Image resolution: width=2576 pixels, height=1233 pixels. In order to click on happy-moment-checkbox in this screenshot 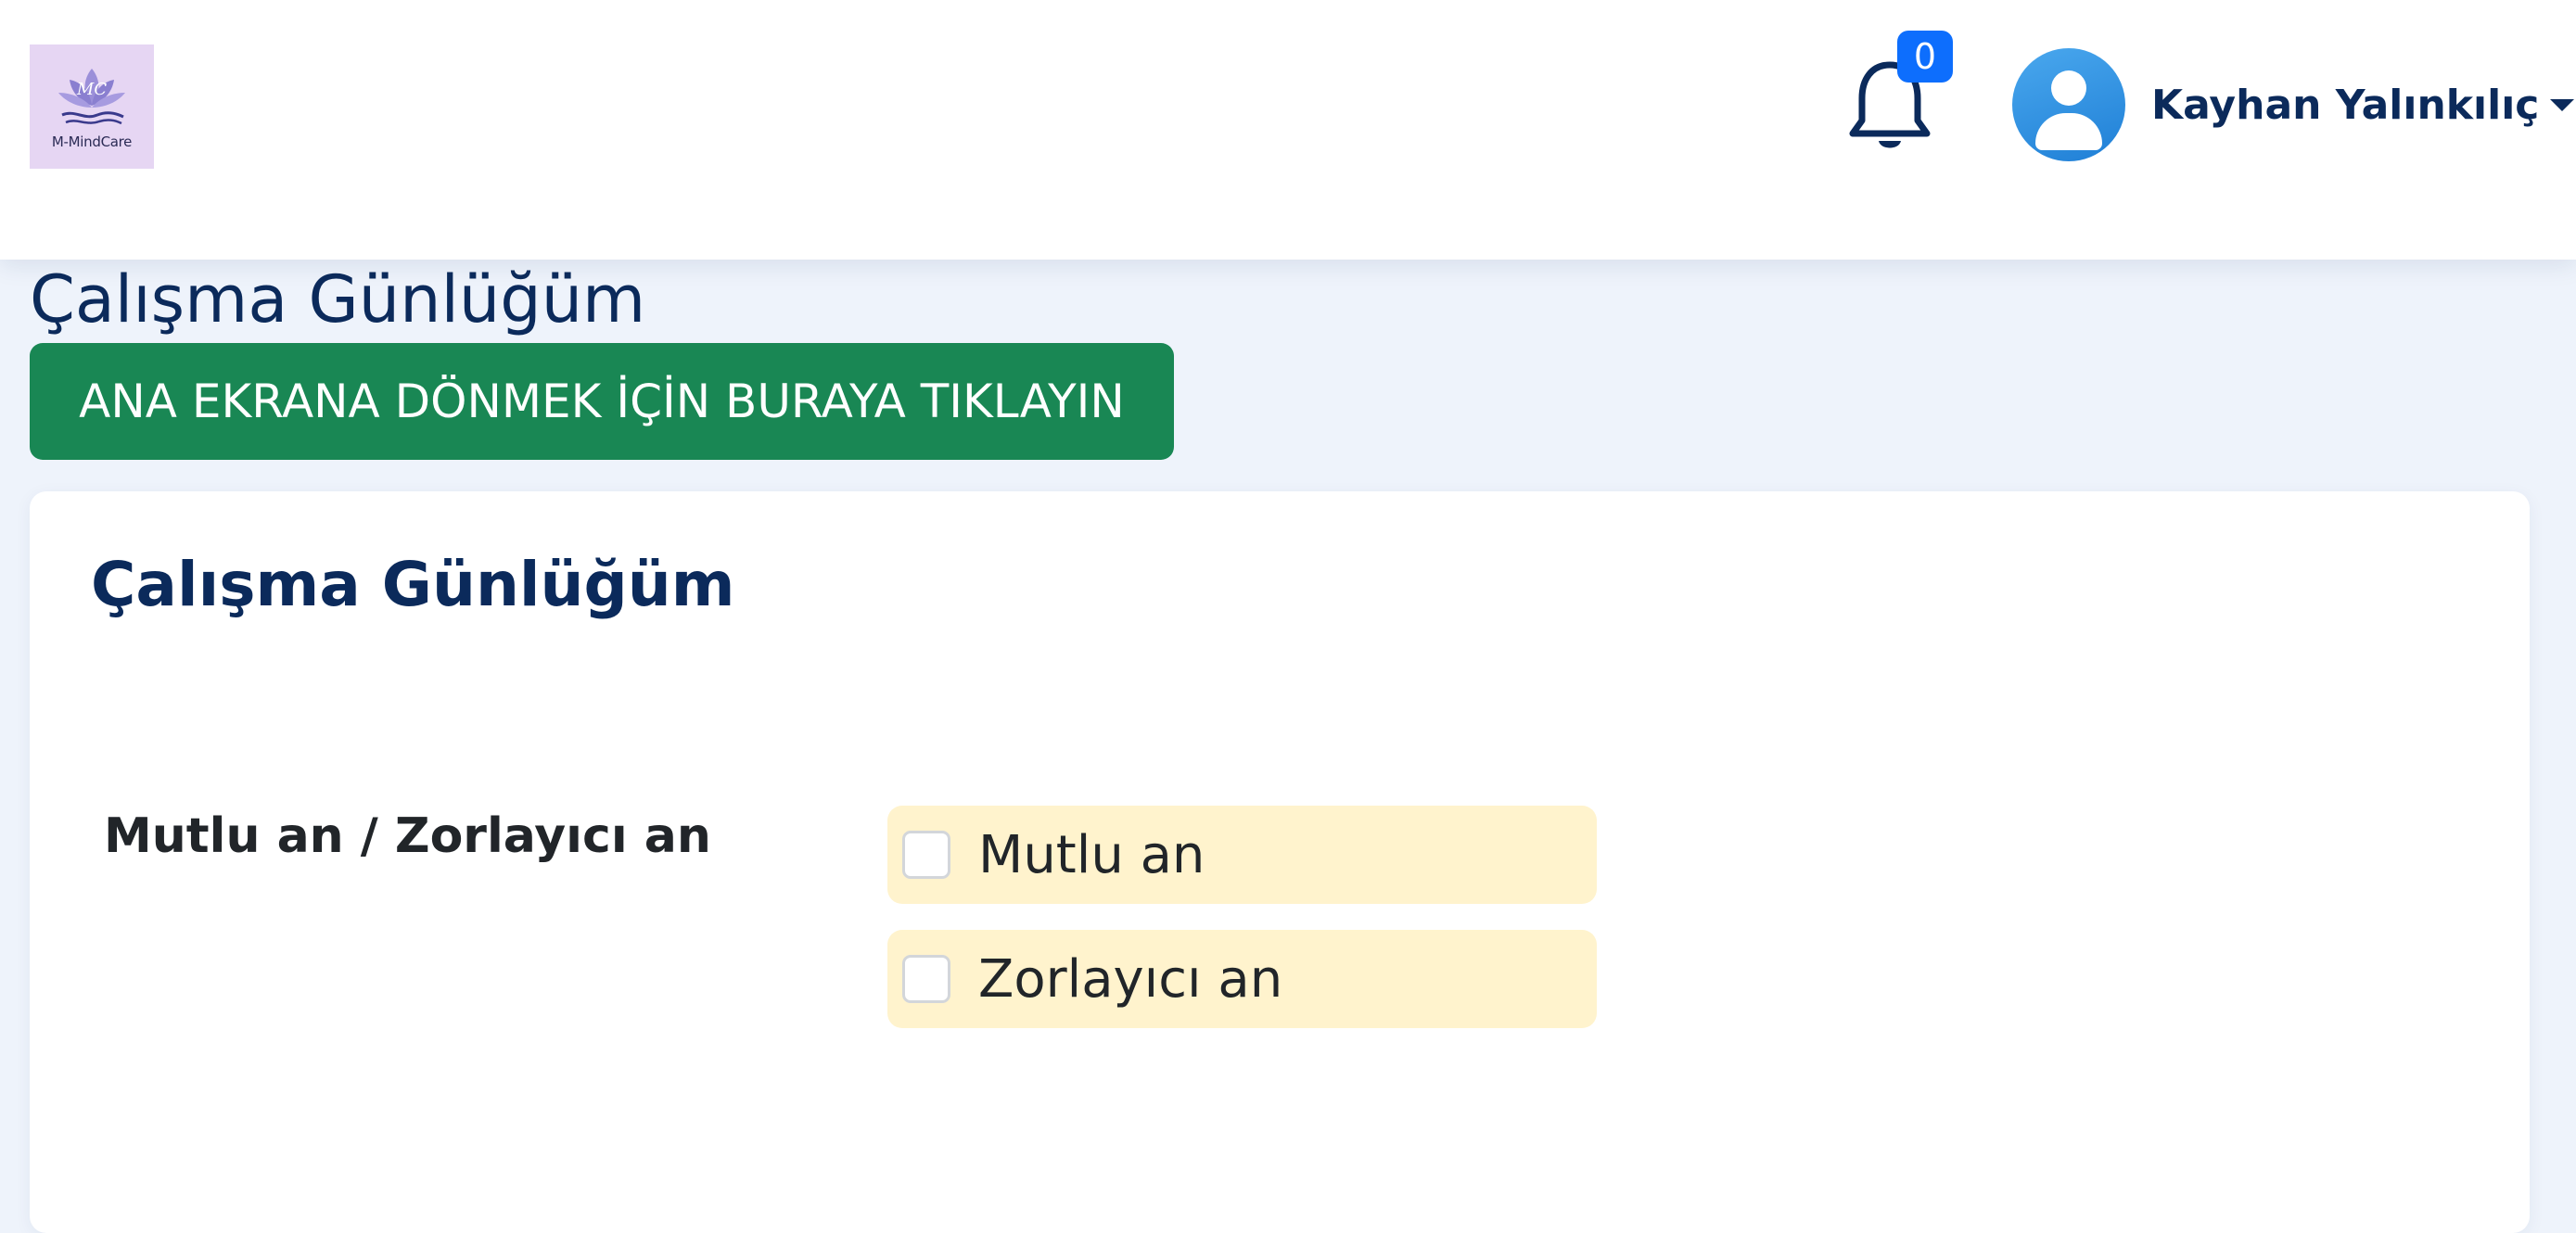, I will do `click(926, 855)`.